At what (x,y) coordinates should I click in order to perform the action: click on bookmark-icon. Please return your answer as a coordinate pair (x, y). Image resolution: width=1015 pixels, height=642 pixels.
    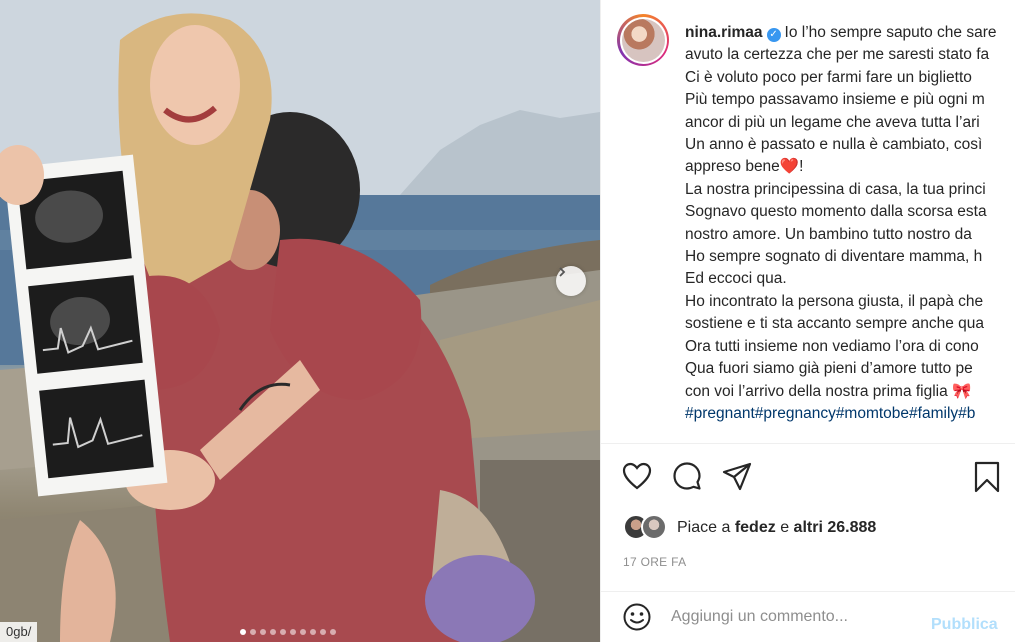
    Looking at the image, I should click on (987, 477).